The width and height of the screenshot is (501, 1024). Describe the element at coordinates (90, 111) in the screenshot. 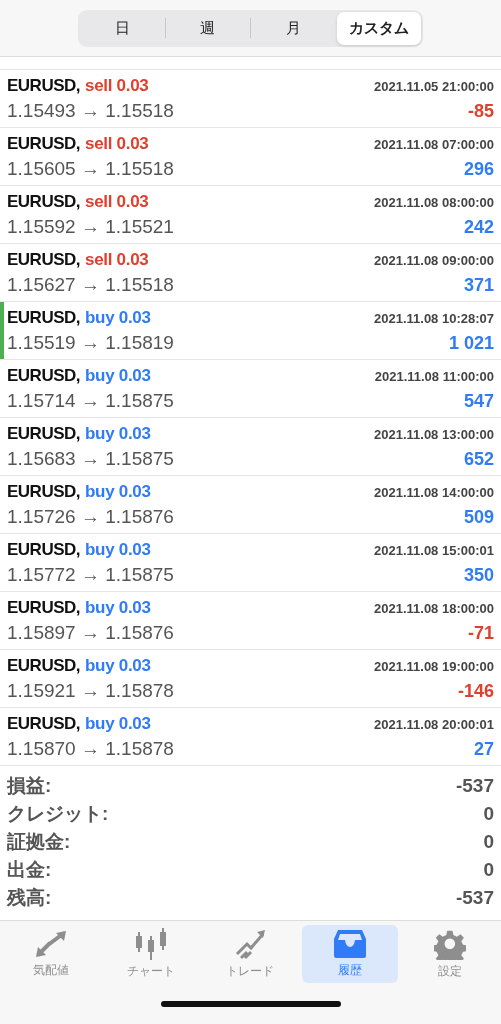

I see `deal-prices: 1.15493 → 1.15518` at that location.